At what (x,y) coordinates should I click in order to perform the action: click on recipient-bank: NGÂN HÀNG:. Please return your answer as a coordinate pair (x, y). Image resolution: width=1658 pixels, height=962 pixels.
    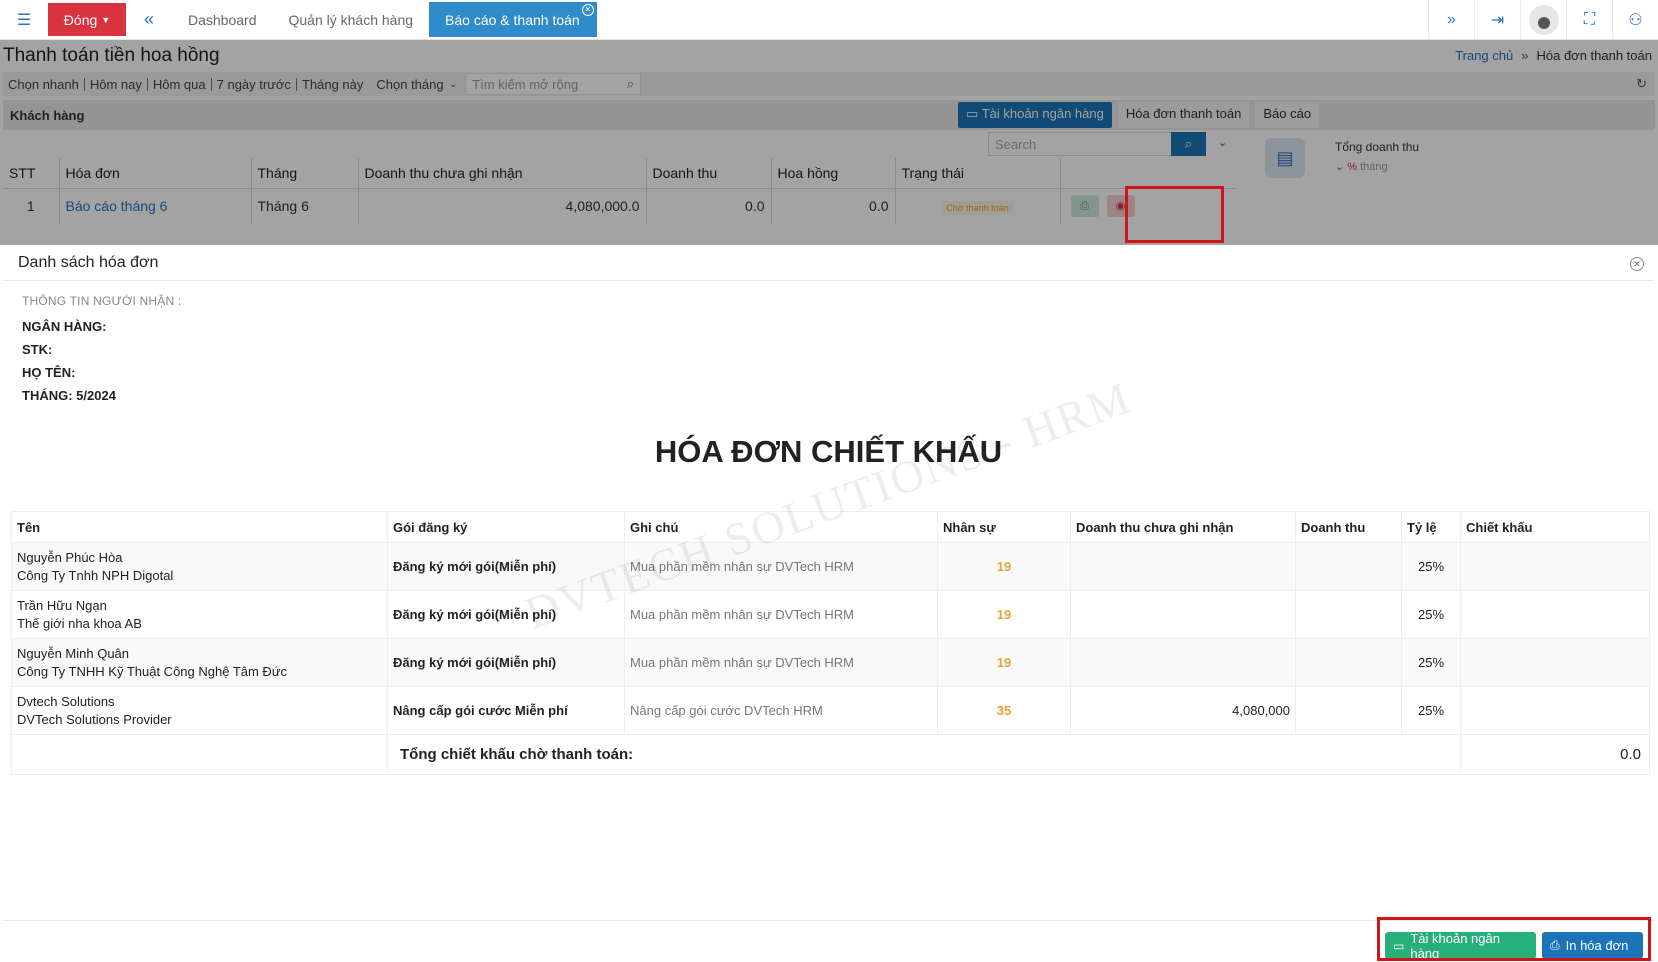
    Looking at the image, I should click on (64, 326).